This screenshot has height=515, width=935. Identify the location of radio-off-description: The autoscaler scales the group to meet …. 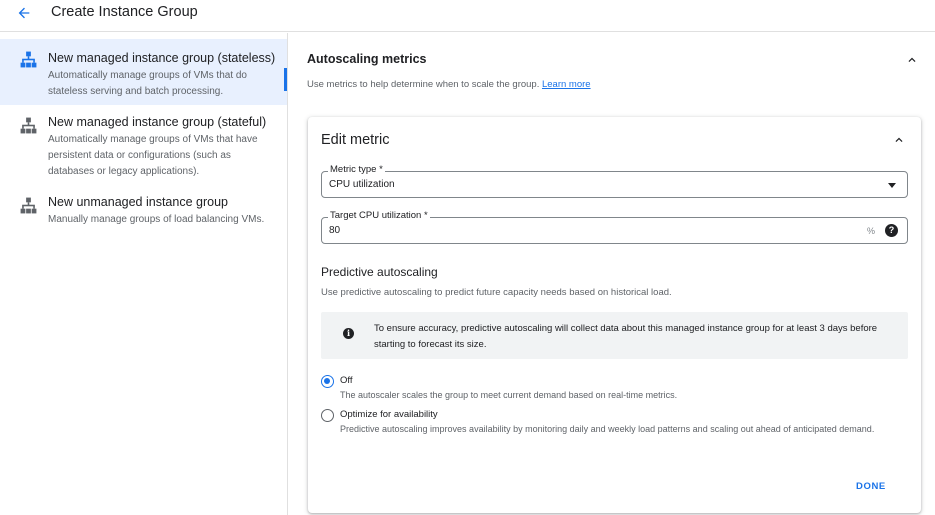
(509, 395).